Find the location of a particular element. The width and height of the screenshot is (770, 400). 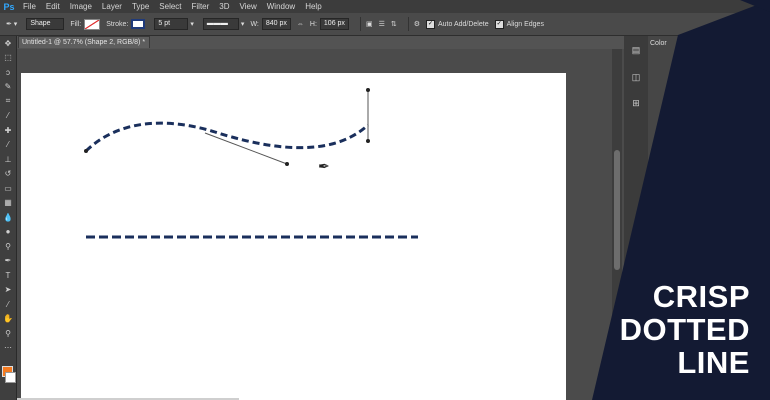

panel-dock-icon: ▤ is located at coordinates (636, 51).